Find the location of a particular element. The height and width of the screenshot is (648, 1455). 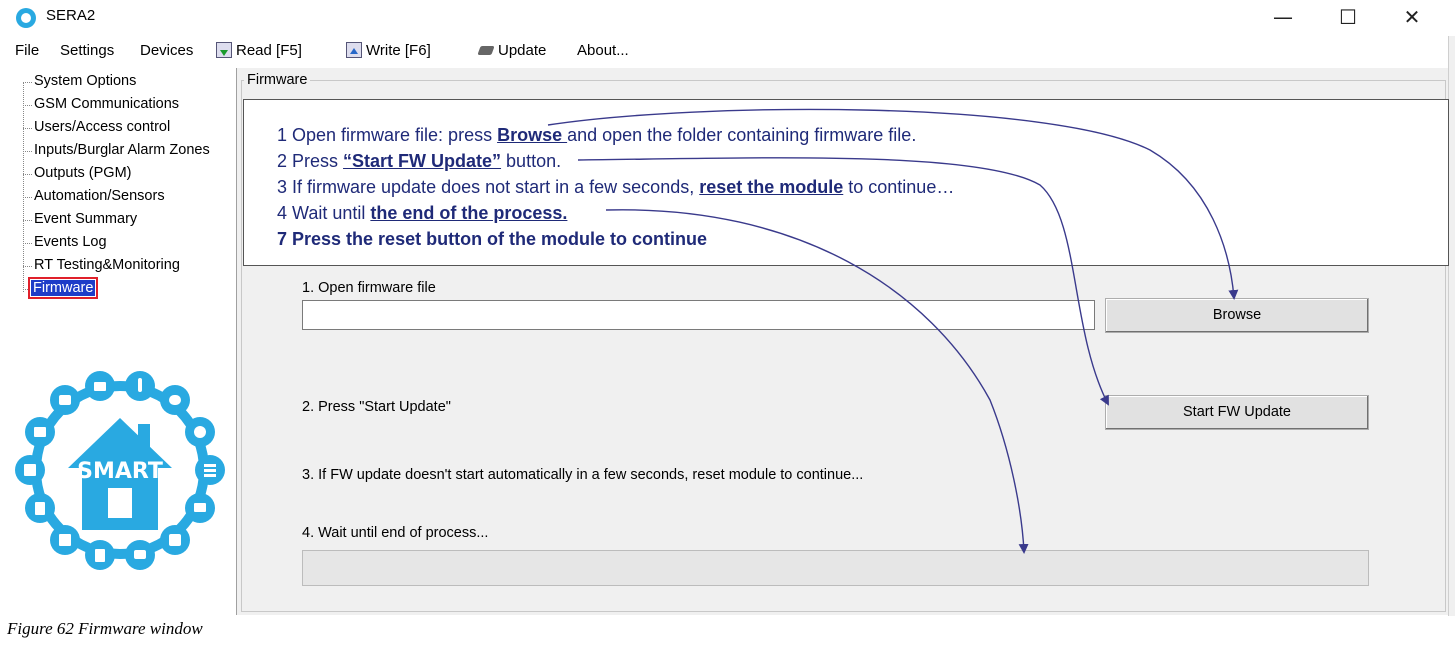

window-title: SERA2 is located at coordinates (71, 15).